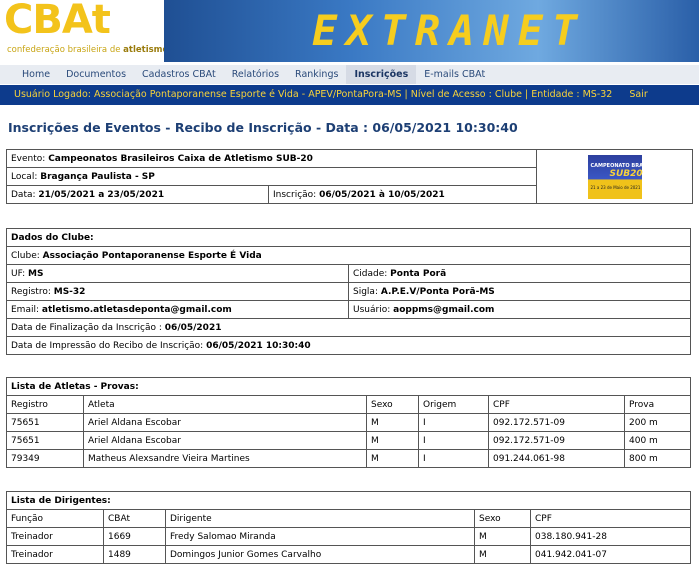 The image size is (699, 576). I want to click on cell-cpf: 091.244.061-98, so click(556, 458).